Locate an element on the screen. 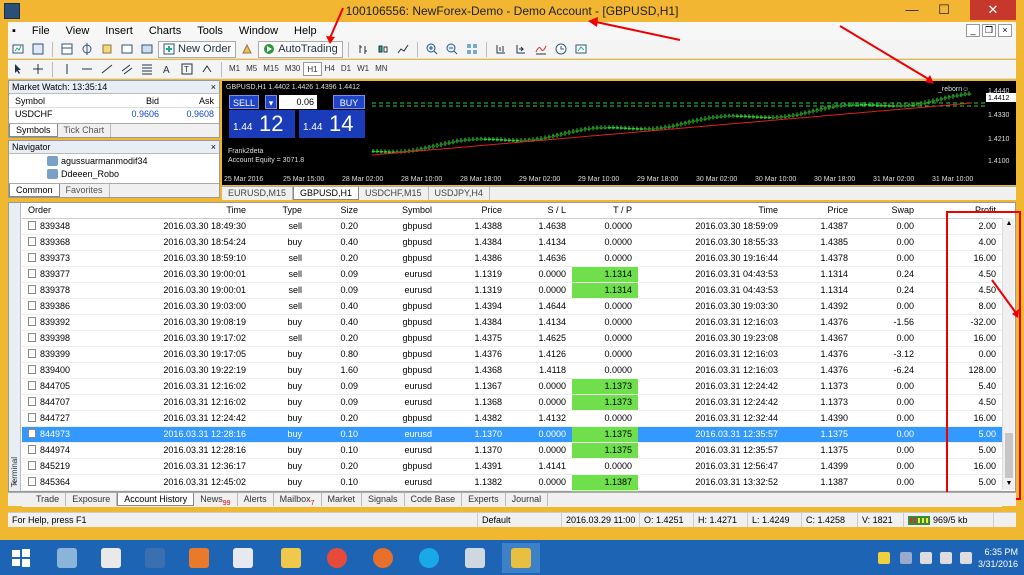 The height and width of the screenshot is (575, 1024). taskbar-metatrader is located at coordinates (521, 558).